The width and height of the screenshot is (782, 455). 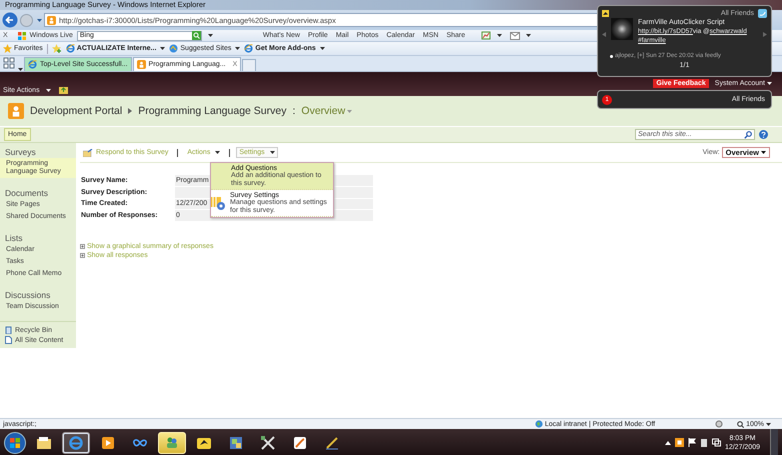 What do you see at coordinates (38, 192) in the screenshot?
I see `nav-heading: Documents` at bounding box center [38, 192].